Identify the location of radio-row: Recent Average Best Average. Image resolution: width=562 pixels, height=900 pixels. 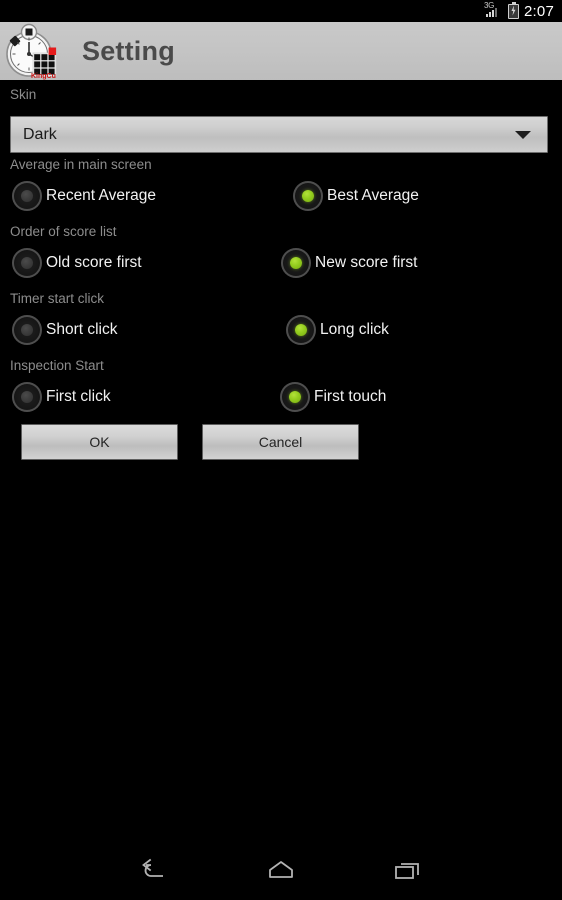
(281, 196).